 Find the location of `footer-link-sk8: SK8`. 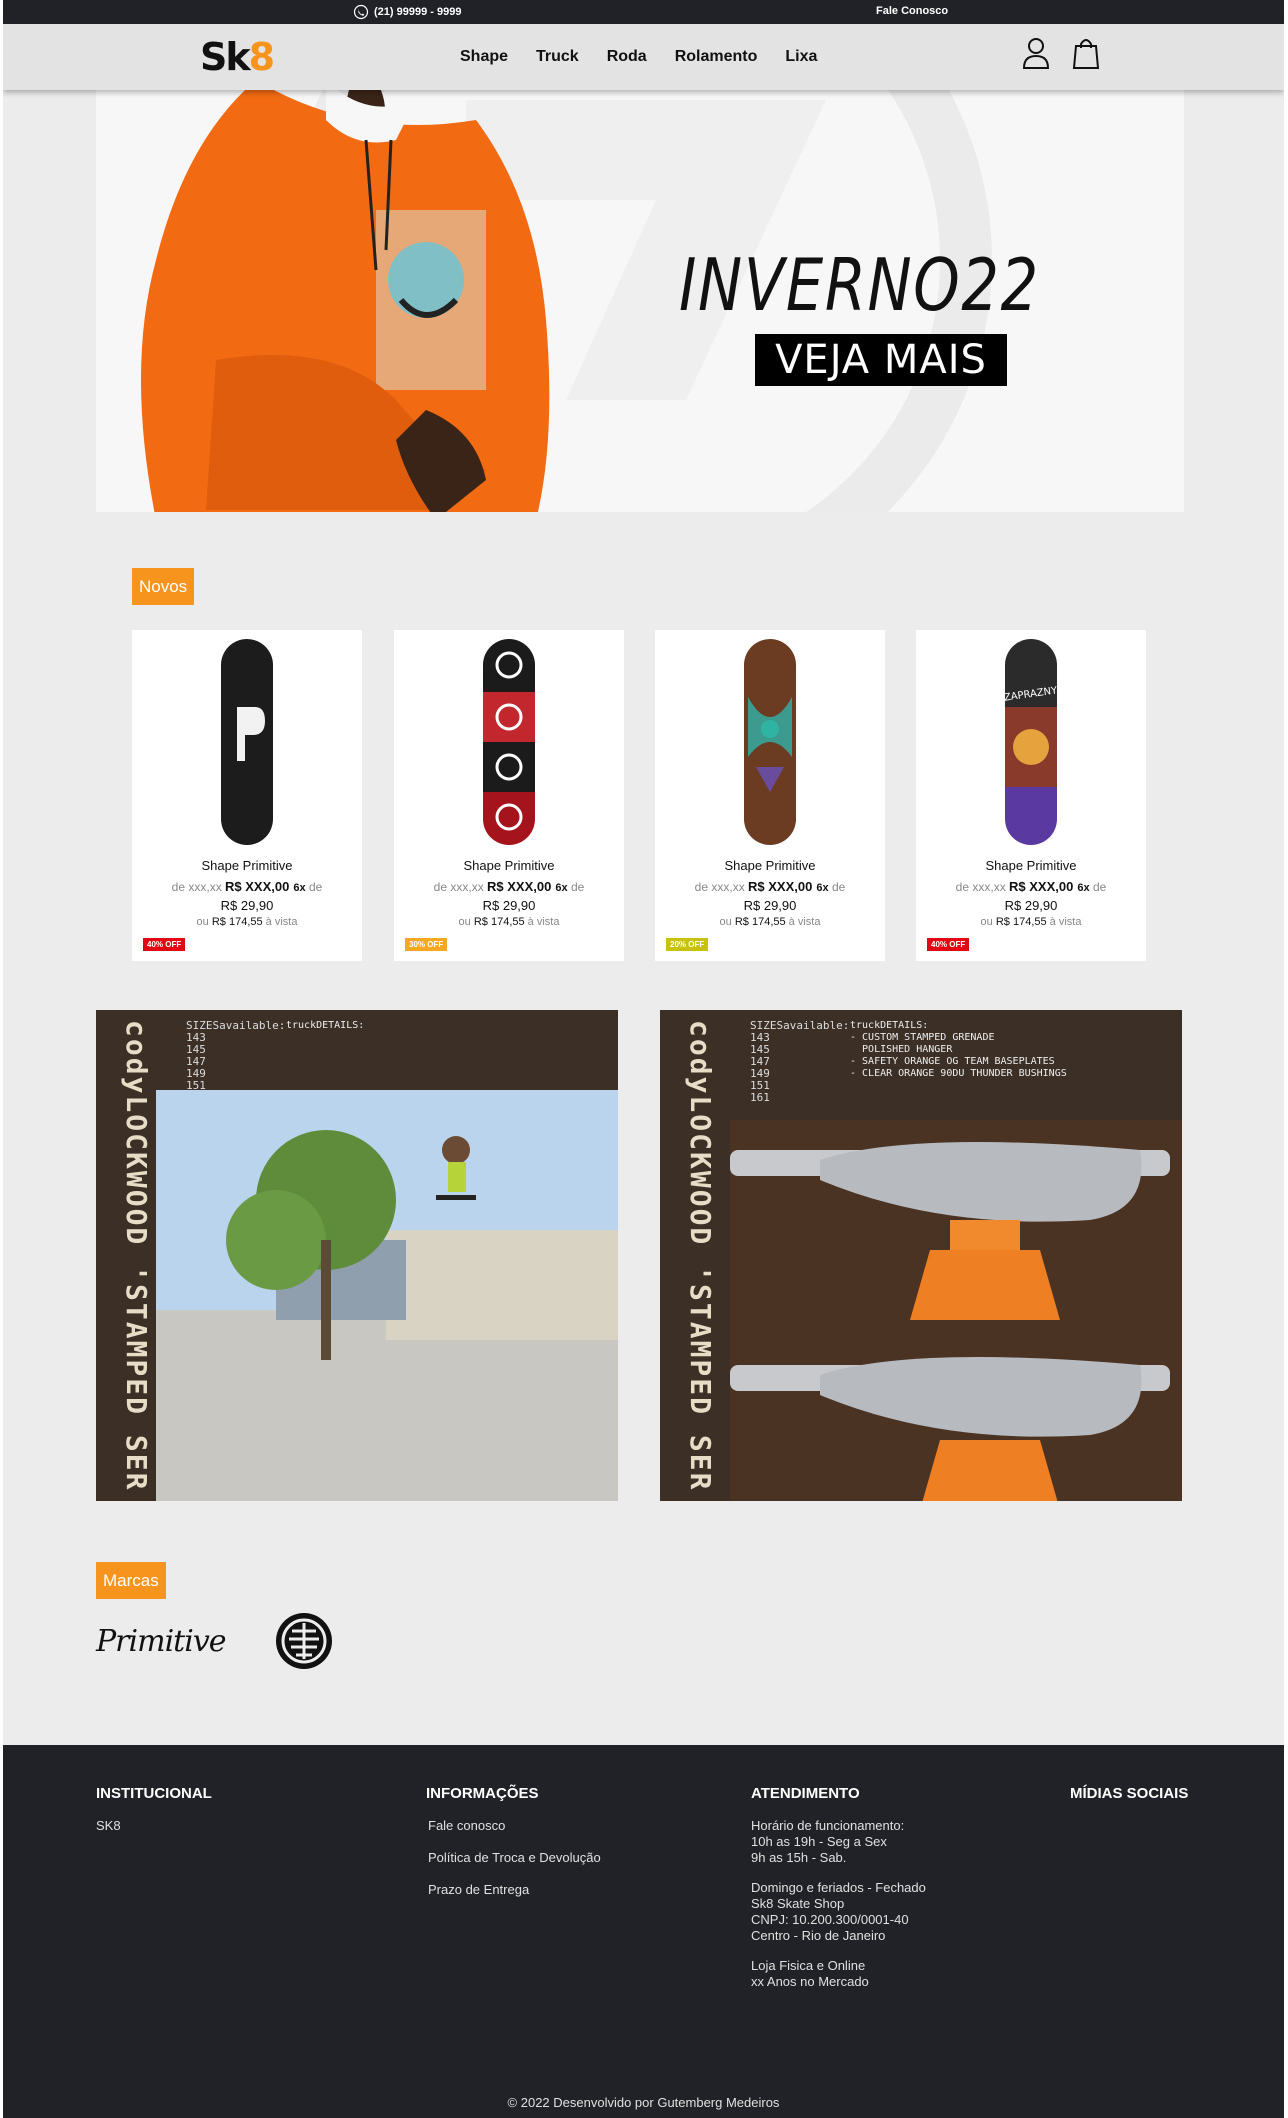

footer-link-sk8: SK8 is located at coordinates (154, 1825).